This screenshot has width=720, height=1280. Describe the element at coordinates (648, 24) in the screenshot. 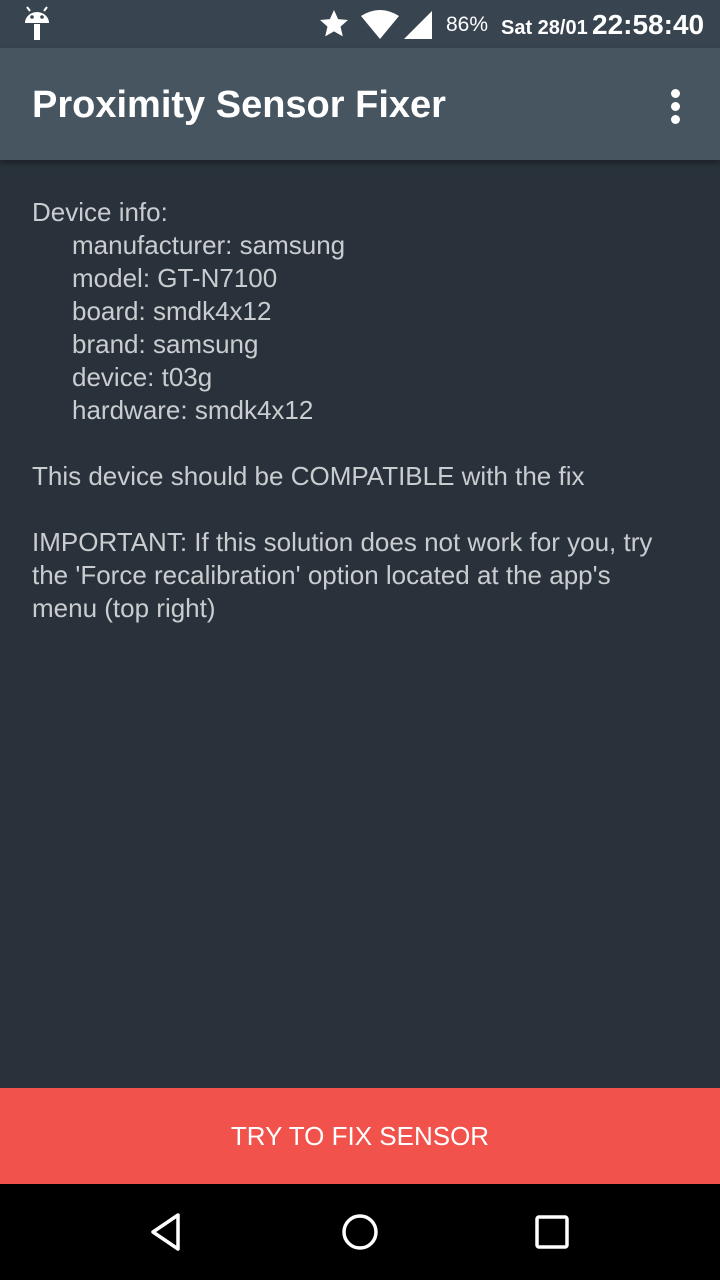

I see `status-time: 22:58:40` at that location.